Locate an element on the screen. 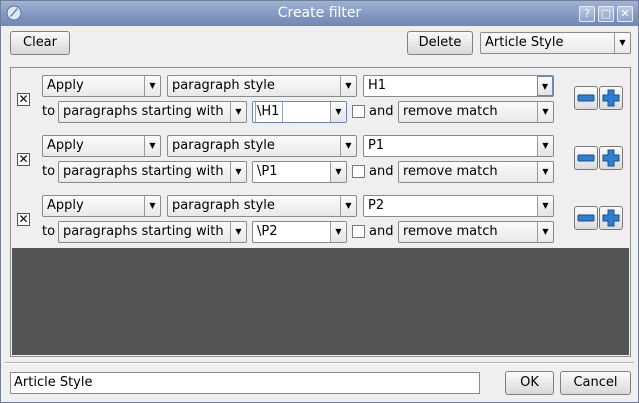  match-value-text: \P2 is located at coordinates (267, 231).